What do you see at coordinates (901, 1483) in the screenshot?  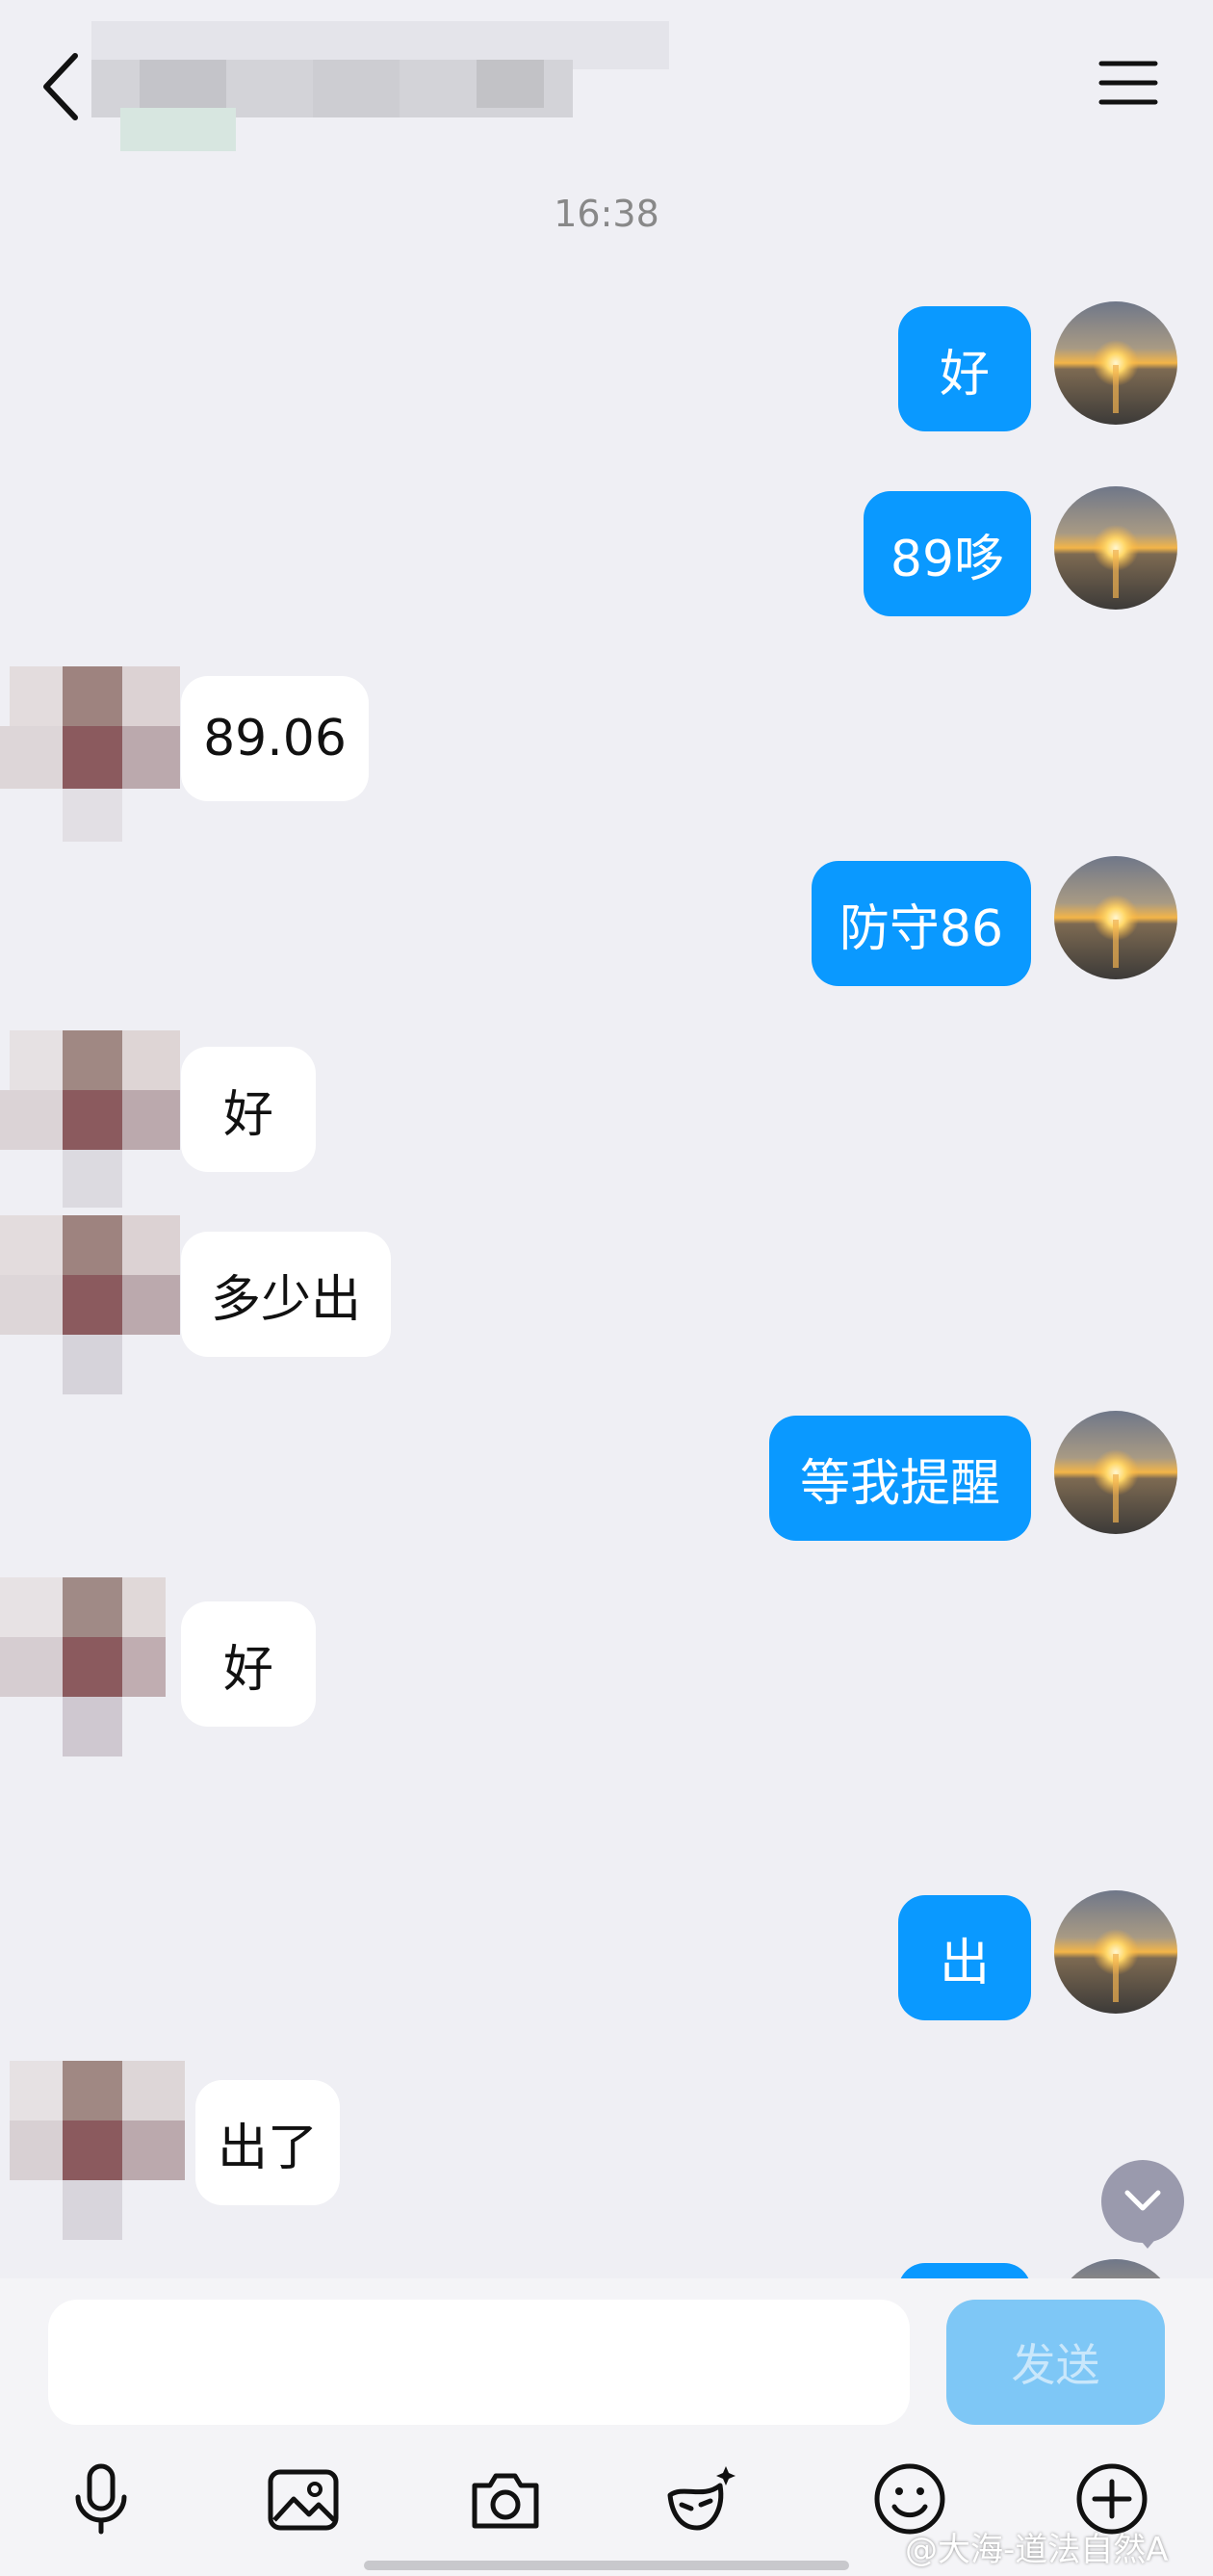 I see `message-text: 等我提醒` at bounding box center [901, 1483].